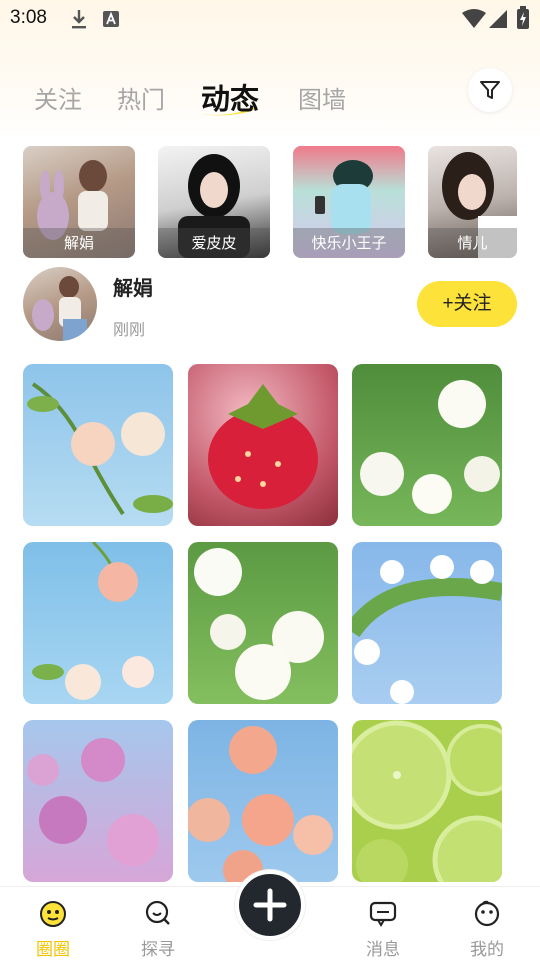  I want to click on story-item: 解娟, so click(79, 202).